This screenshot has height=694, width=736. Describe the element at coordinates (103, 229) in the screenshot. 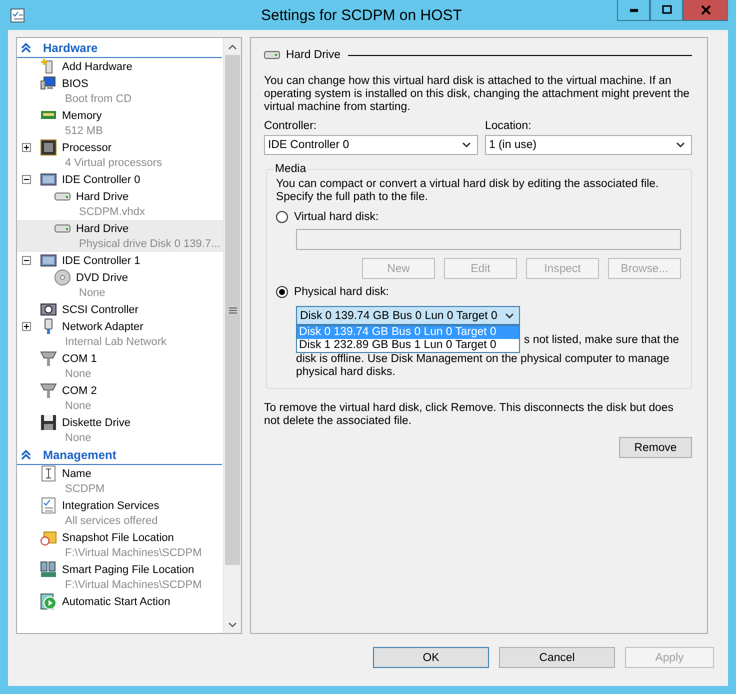

I see `item-label: Hard Drive` at that location.